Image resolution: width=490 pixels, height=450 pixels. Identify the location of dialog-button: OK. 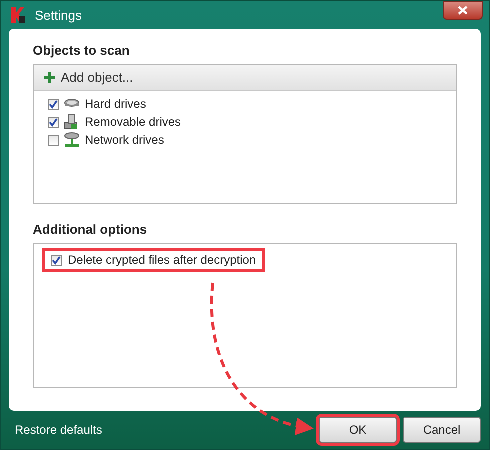
(358, 430).